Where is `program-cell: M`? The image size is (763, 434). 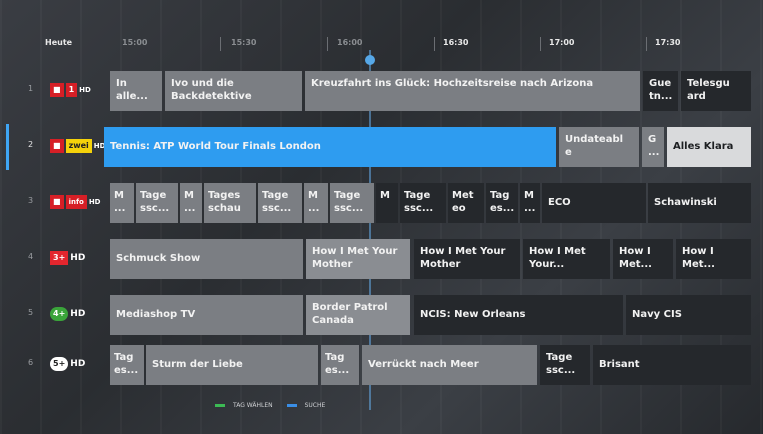
program-cell: M is located at coordinates (387, 203).